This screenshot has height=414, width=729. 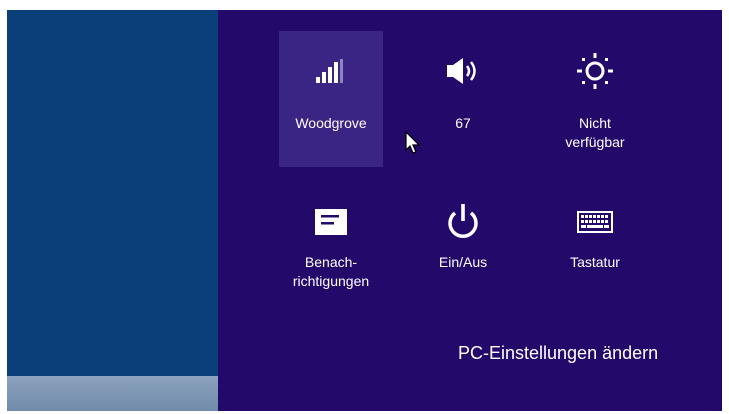 I want to click on taskbar-area, so click(x=112, y=393).